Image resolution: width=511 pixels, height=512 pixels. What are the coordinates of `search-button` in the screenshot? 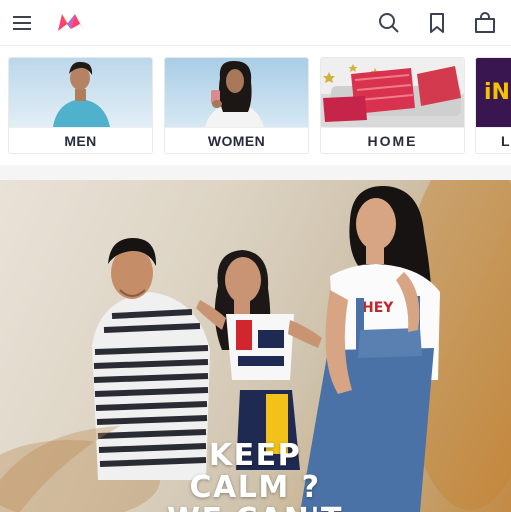 It's located at (389, 23).